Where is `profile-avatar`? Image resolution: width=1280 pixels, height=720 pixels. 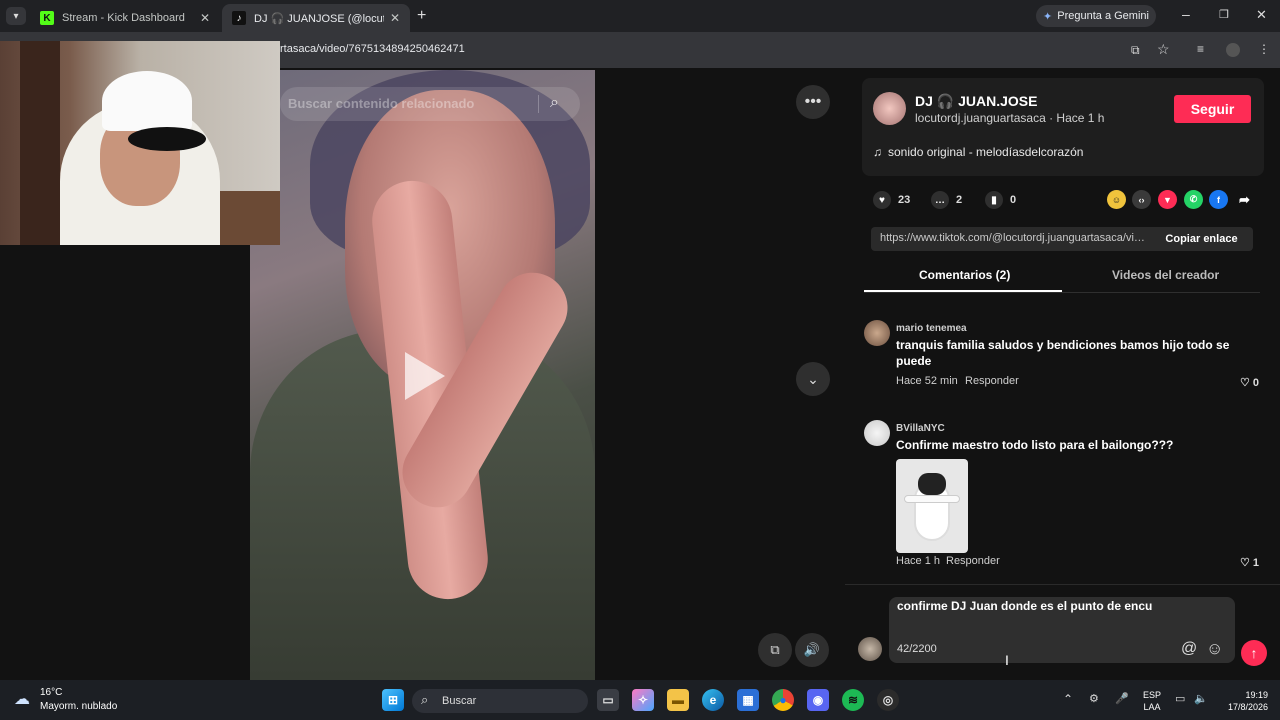 profile-avatar is located at coordinates (1233, 50).